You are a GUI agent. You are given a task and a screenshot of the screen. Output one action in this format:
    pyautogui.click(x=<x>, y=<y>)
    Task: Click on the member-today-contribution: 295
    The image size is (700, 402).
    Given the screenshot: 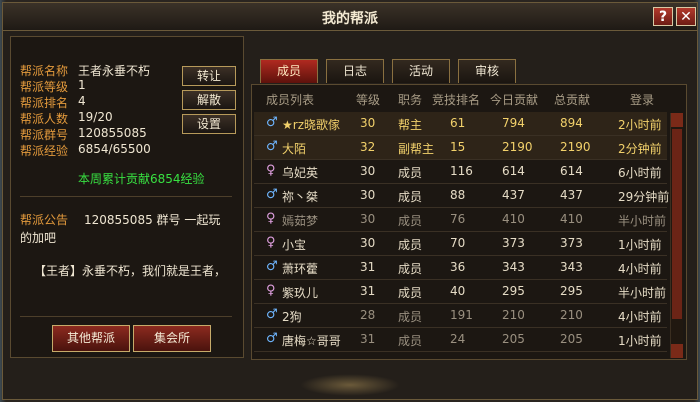 What is the action you would take?
    pyautogui.click(x=513, y=291)
    